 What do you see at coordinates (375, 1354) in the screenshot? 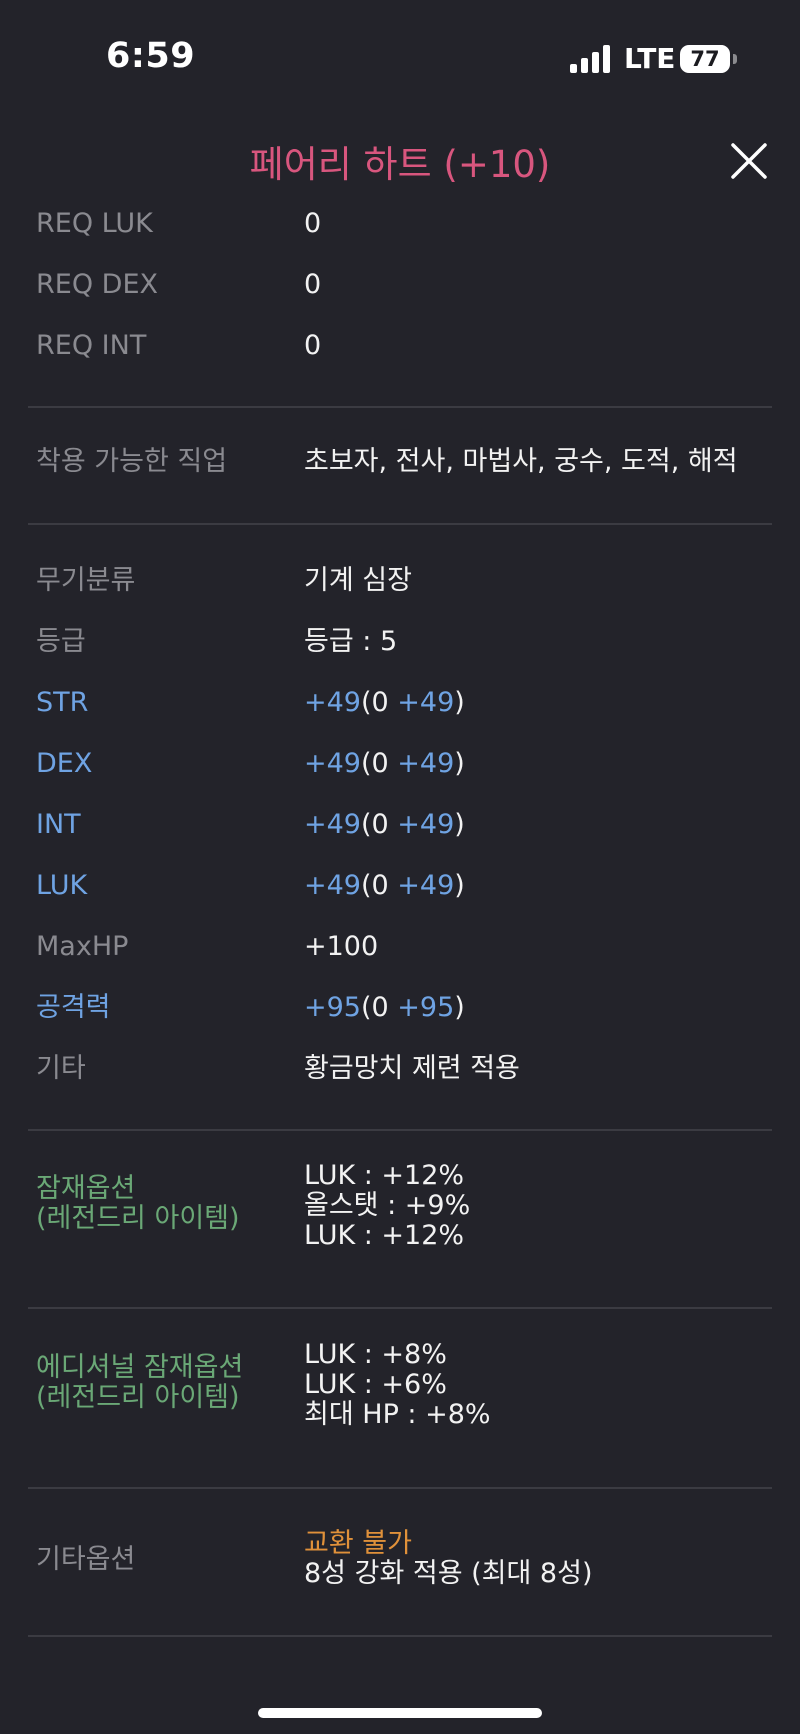
I see `additional-potential-line-1: LUK : +8%` at bounding box center [375, 1354].